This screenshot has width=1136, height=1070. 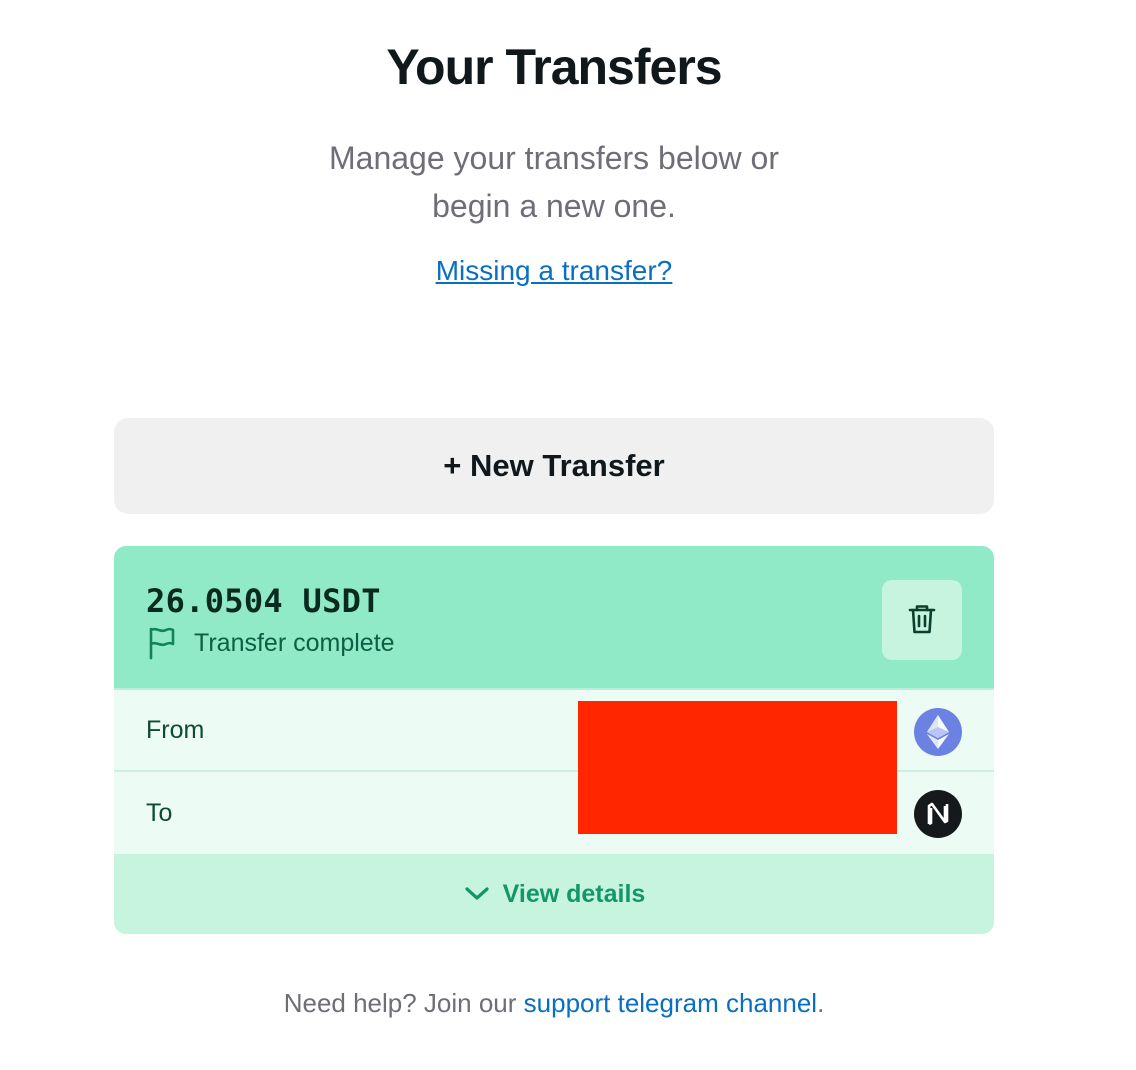 What do you see at coordinates (554, 158) in the screenshot?
I see `subtitle-line-1: Manage your transfers below or` at bounding box center [554, 158].